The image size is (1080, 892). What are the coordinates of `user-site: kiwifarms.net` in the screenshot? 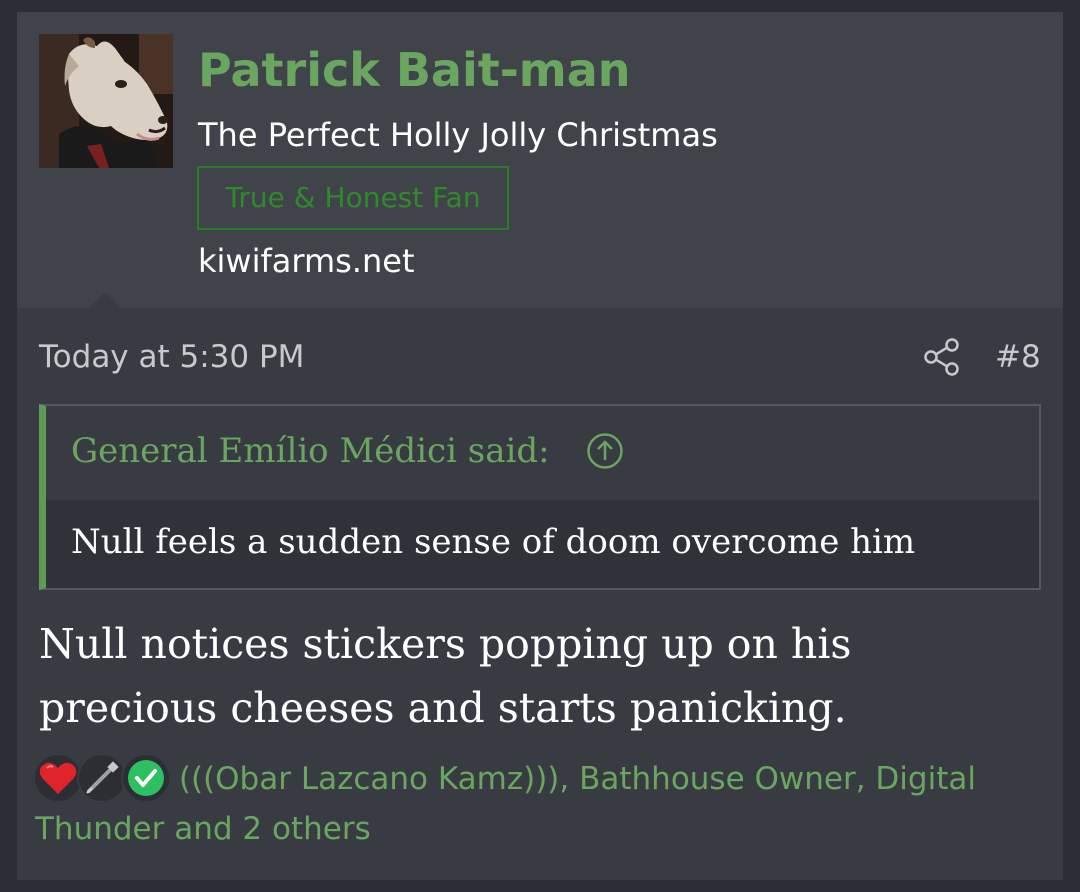 It's located at (306, 261).